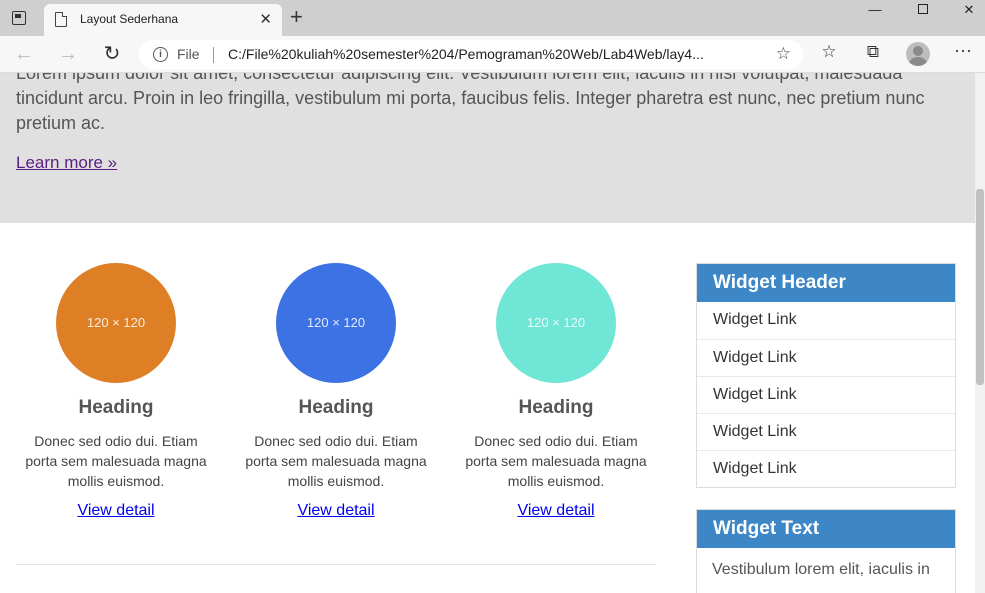 Image resolution: width=985 pixels, height=593 pixels. I want to click on section-divider, so click(336, 564).